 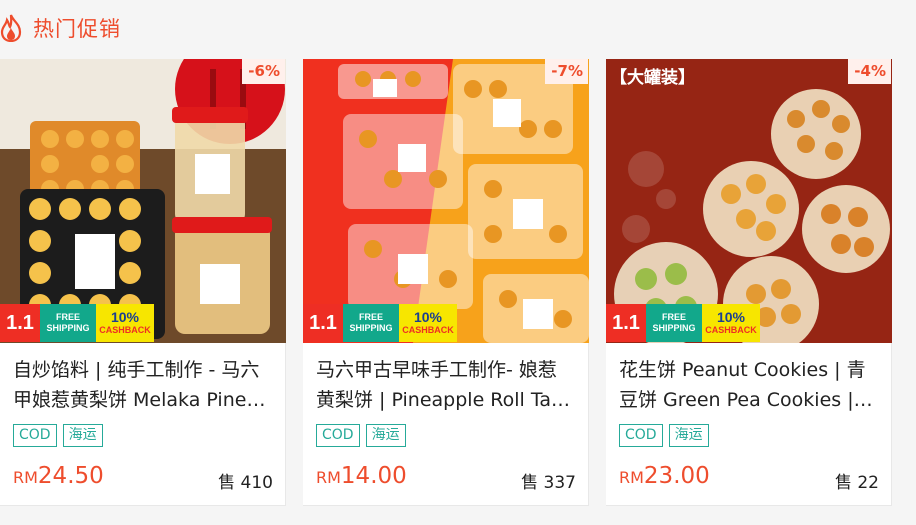 I want to click on price-amount: 14.00, so click(x=373, y=476).